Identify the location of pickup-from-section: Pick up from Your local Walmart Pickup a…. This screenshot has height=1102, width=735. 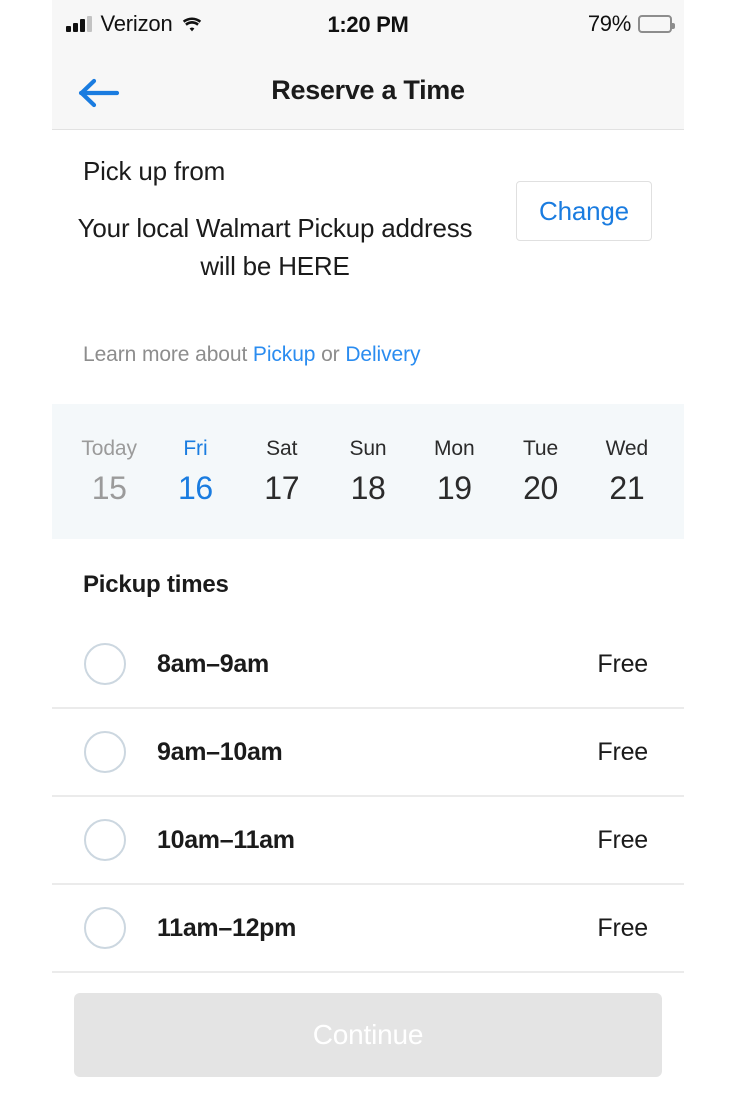
(368, 215).